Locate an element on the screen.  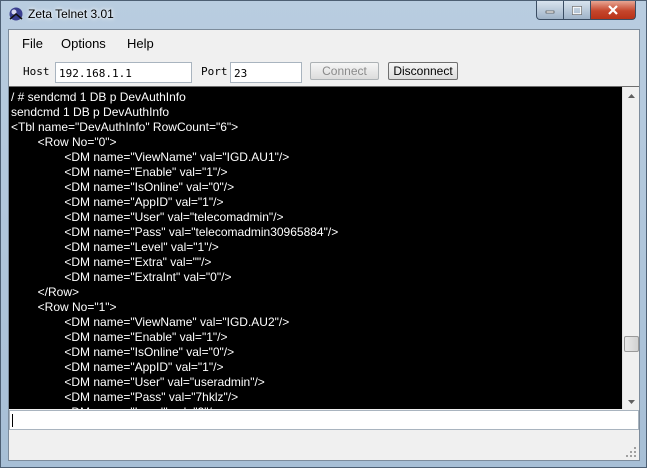
terminal-line: <DM name="ExtraInt" val="0"/> is located at coordinates (121, 277).